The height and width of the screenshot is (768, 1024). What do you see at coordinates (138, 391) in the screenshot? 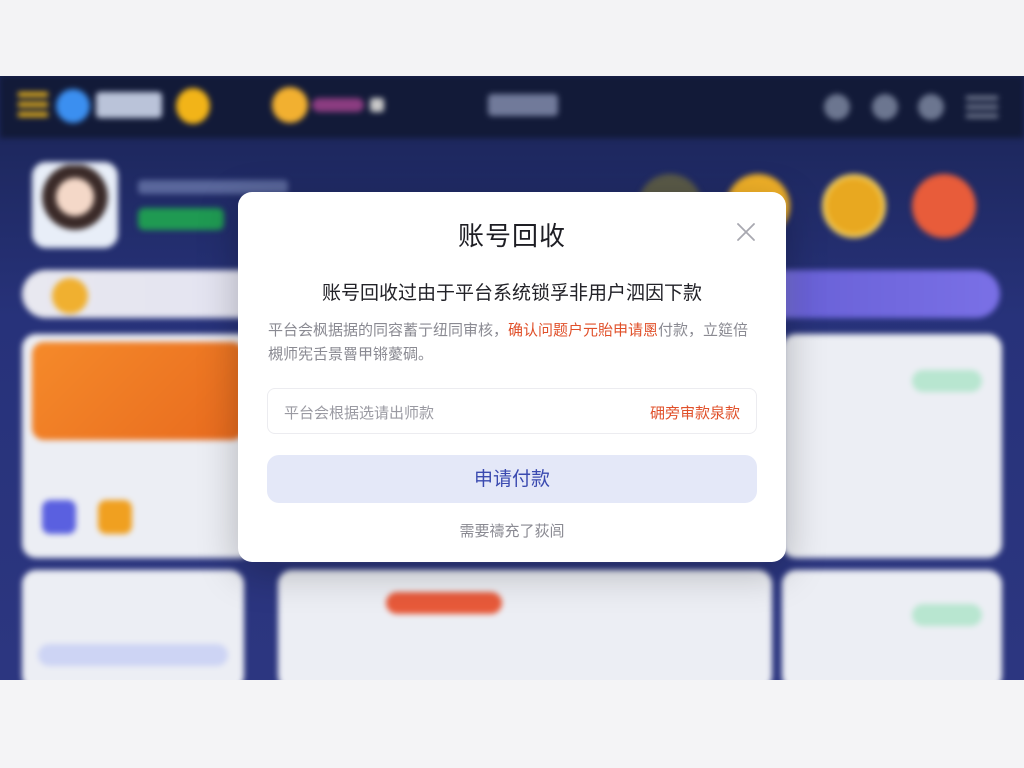
I see `promo-banner` at bounding box center [138, 391].